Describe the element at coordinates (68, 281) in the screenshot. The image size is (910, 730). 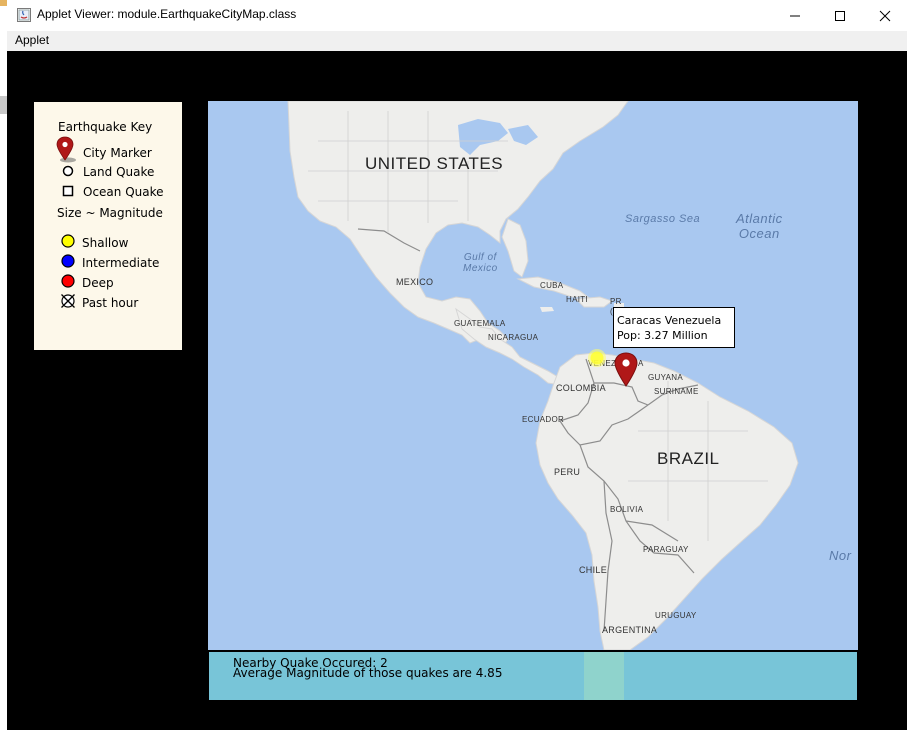
I see `deep-color-icon` at that location.